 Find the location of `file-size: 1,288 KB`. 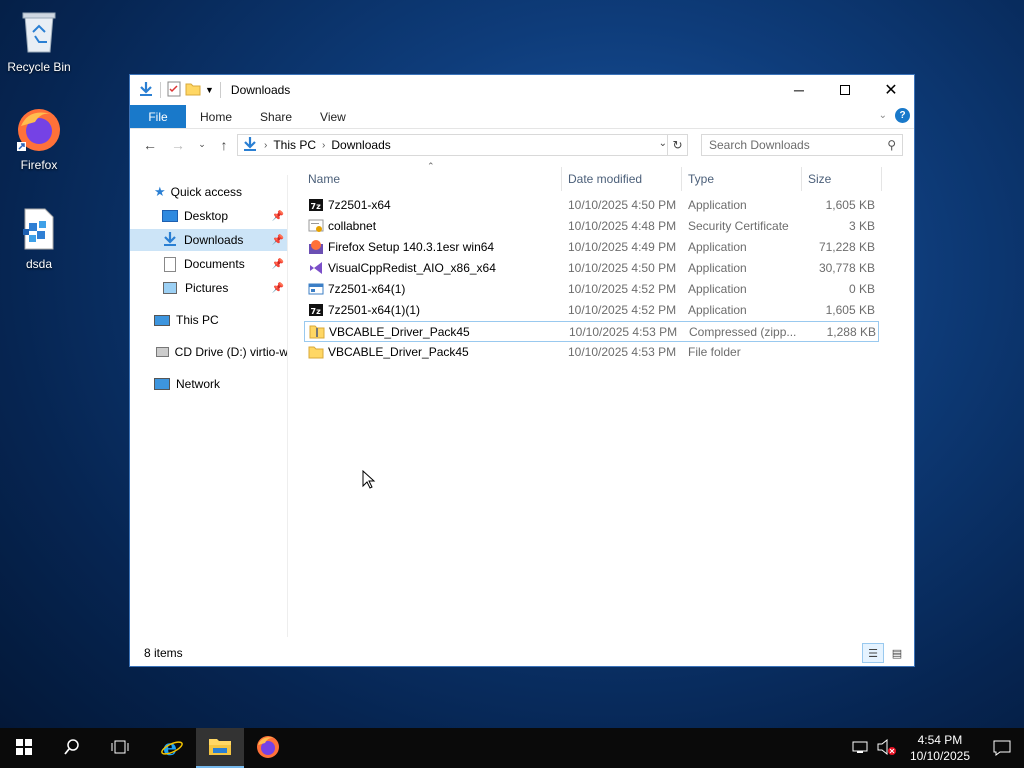

file-size: 1,288 KB is located at coordinates (851, 332).